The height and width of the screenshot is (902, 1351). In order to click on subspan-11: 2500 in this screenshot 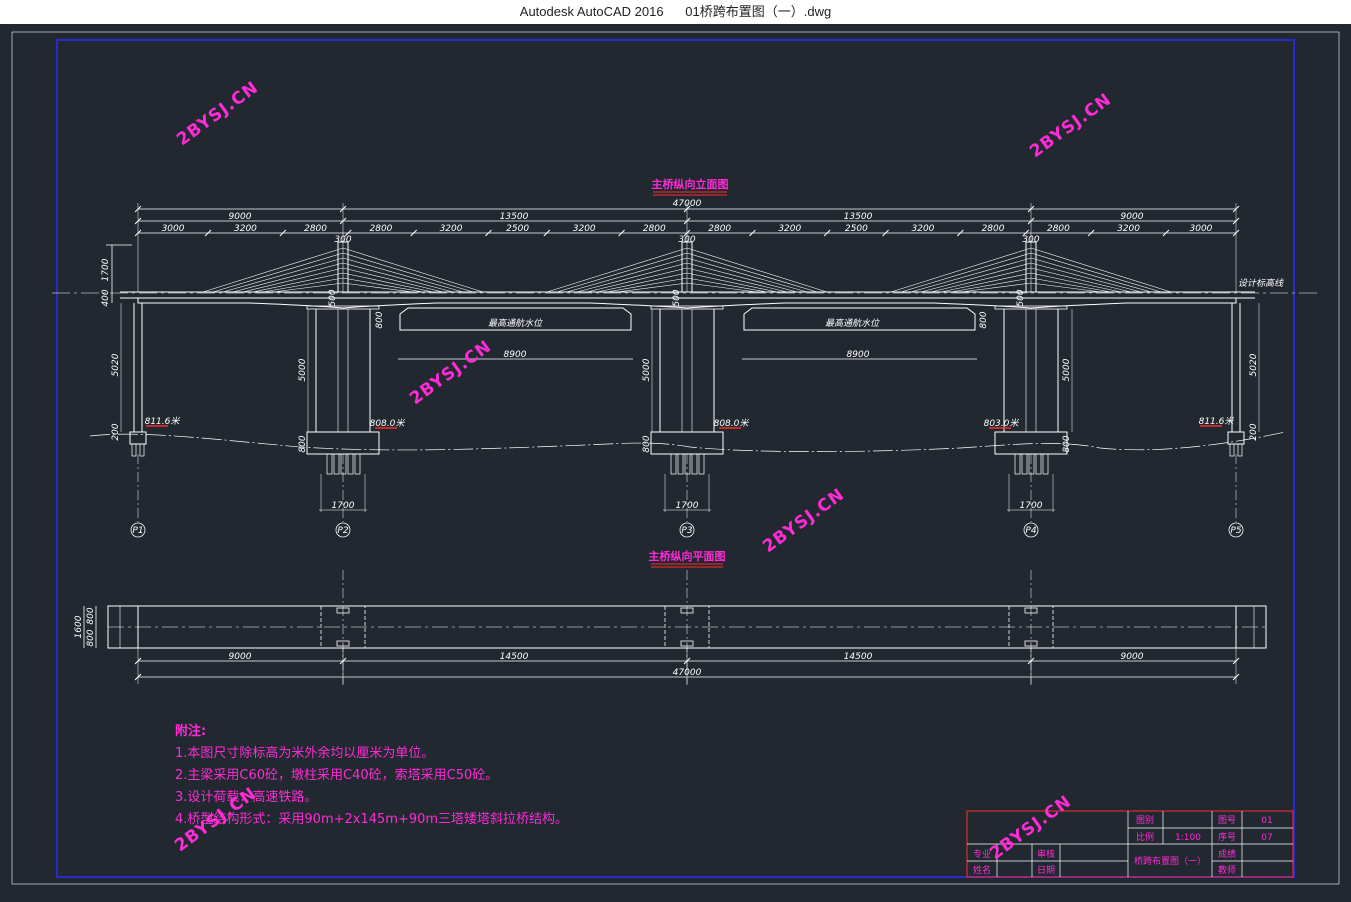, I will do `click(856, 229)`.